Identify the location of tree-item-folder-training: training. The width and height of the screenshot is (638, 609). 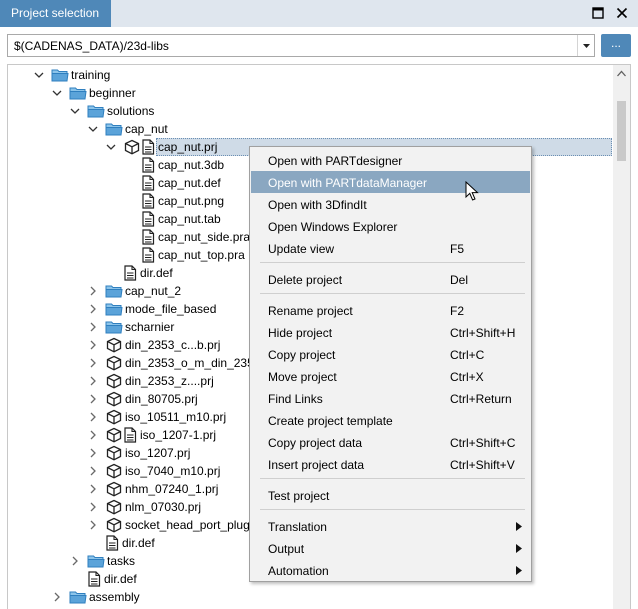
(310, 75).